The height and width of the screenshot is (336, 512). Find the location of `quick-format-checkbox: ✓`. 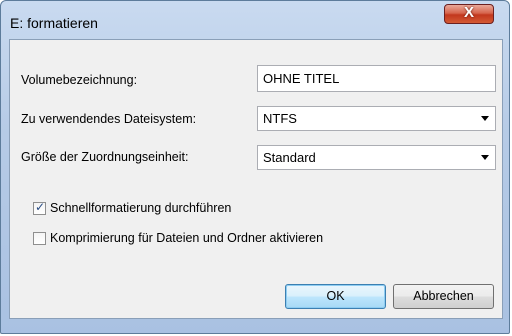

quick-format-checkbox: ✓ is located at coordinates (39, 207).